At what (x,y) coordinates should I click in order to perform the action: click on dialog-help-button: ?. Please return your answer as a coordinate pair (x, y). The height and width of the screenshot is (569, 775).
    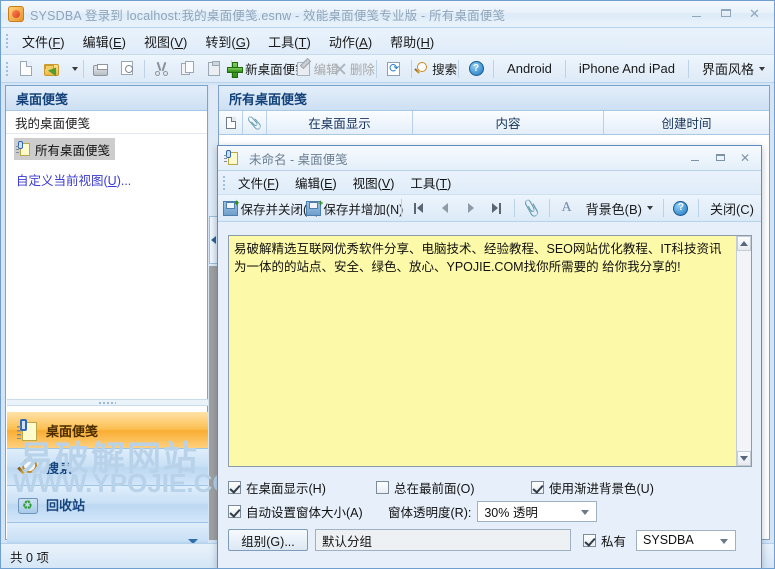
    Looking at the image, I should click on (681, 208).